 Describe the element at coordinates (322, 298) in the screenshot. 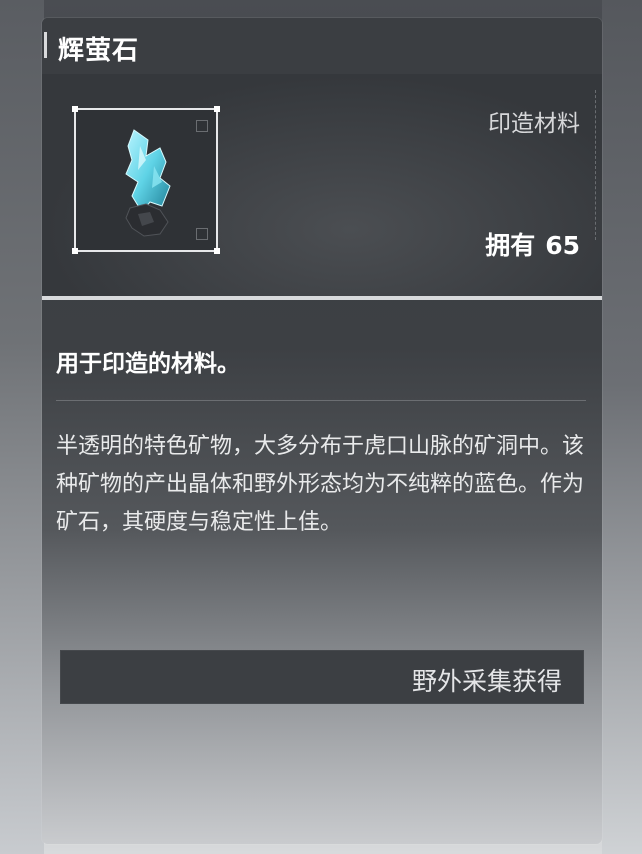

I see `header-divider` at that location.